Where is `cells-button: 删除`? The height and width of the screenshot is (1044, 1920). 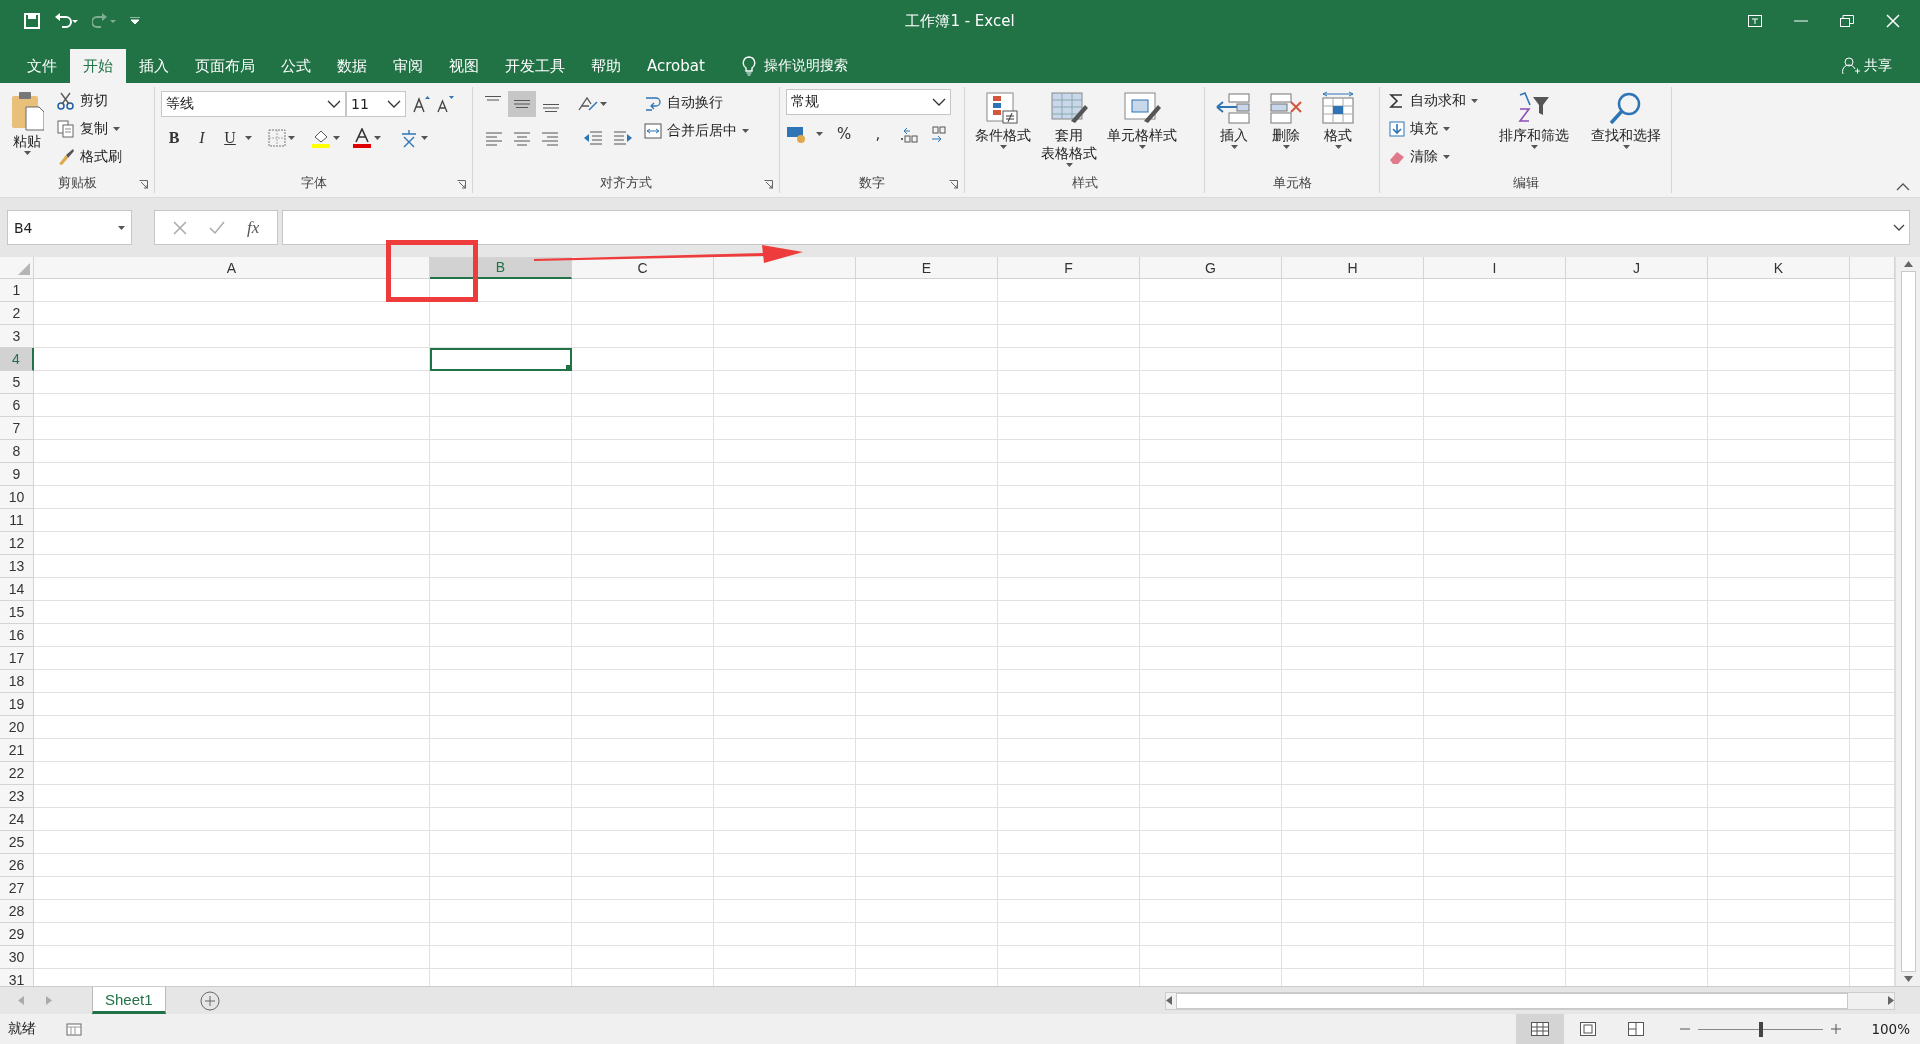 cells-button: 删除 is located at coordinates (1286, 120).